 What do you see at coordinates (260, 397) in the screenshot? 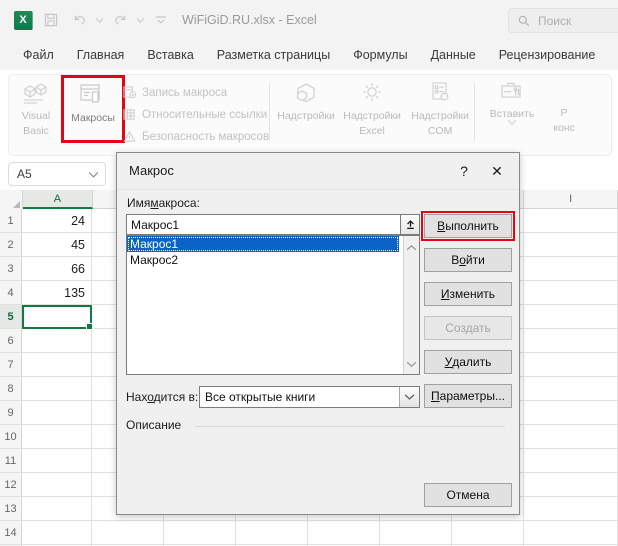
I see `location-select-value: Все открытые книги` at bounding box center [260, 397].